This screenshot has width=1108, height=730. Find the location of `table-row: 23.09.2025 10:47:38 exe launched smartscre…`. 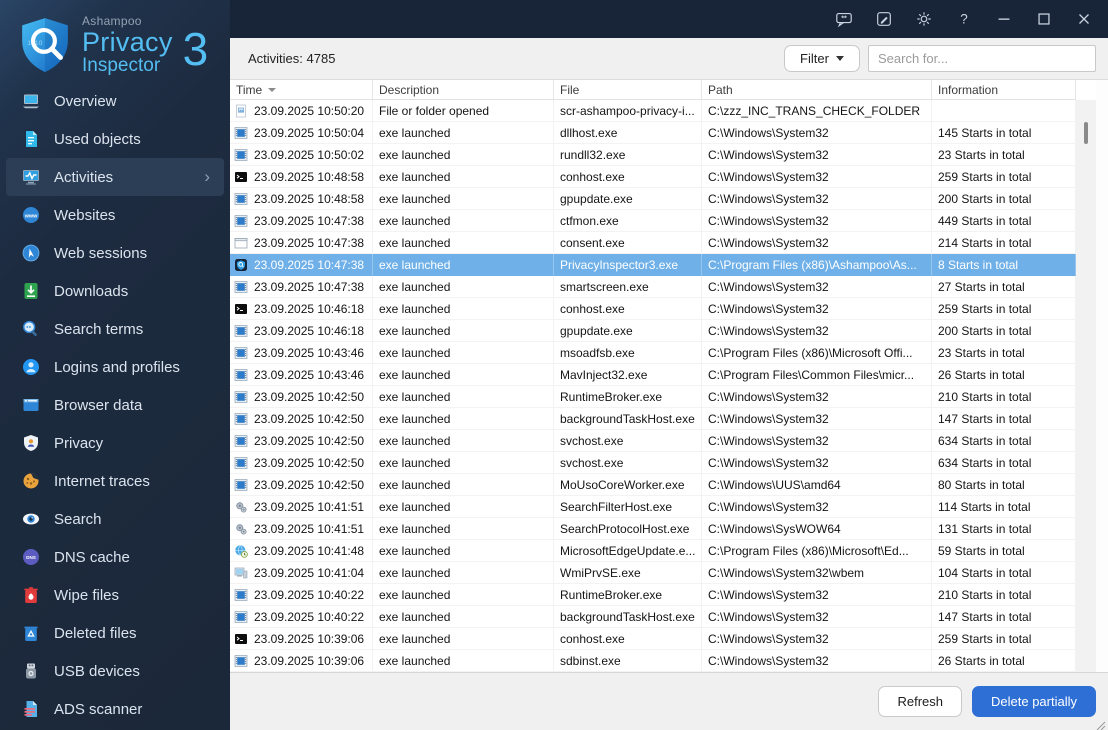

table-row: 23.09.2025 10:47:38 exe launched smartscre… is located at coordinates (653, 287).